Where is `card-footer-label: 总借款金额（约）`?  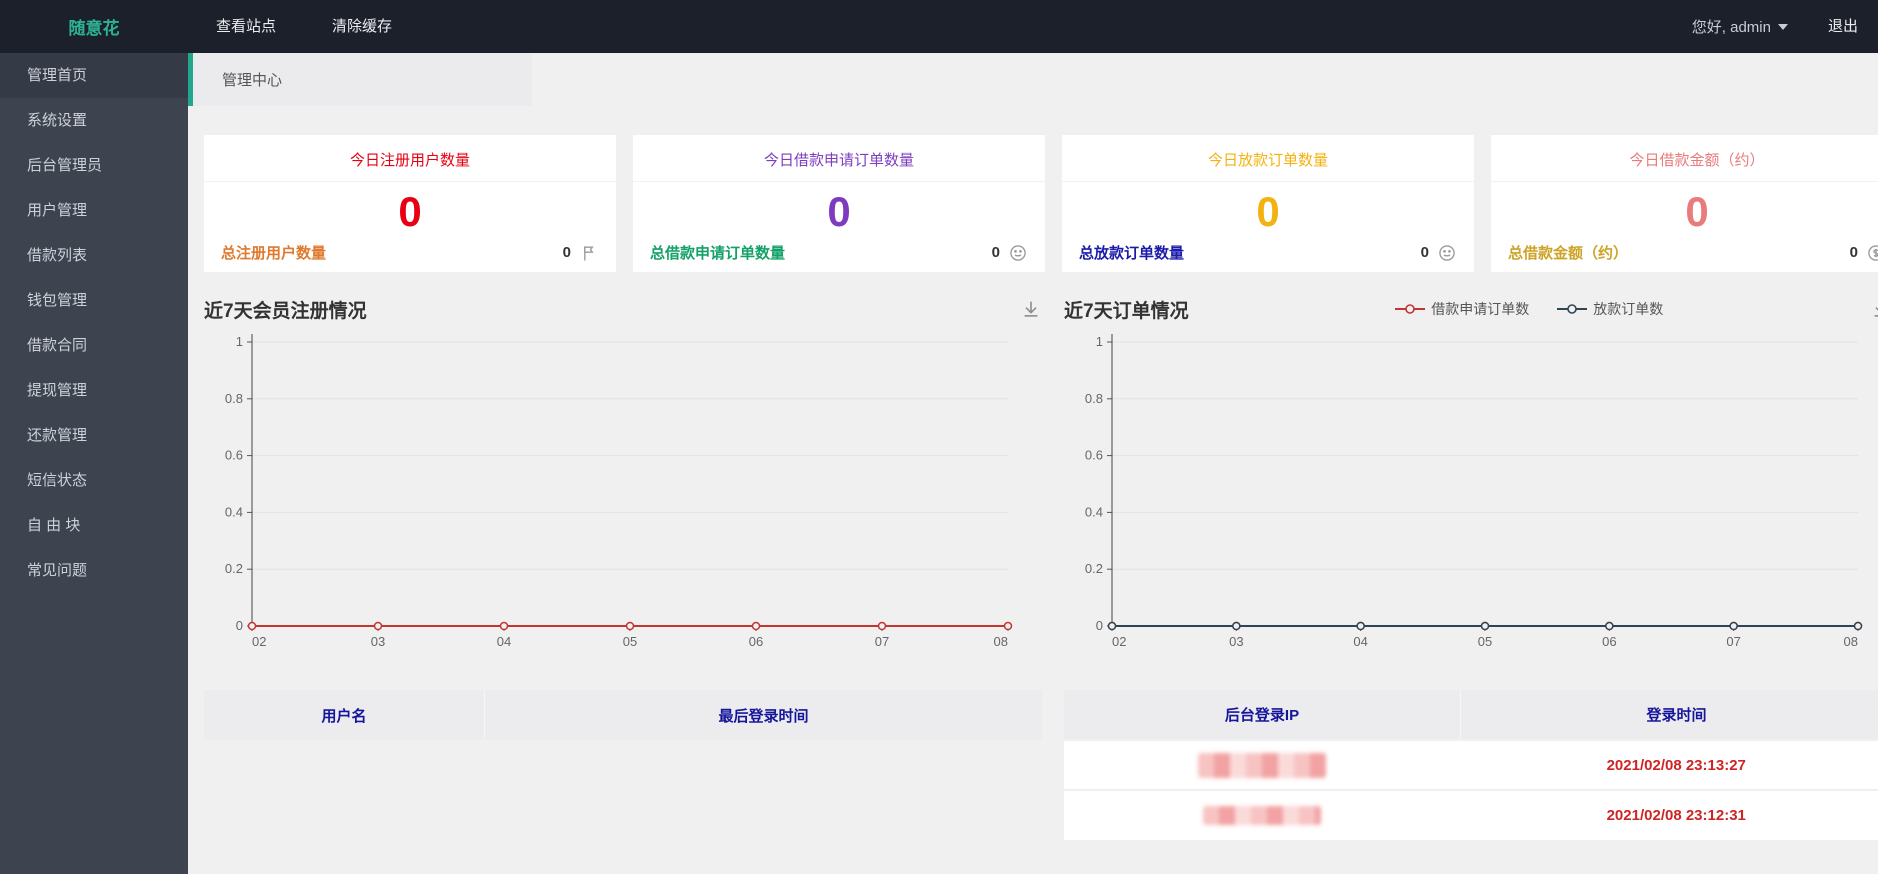
card-footer-label: 总借款金额（约） is located at coordinates (1568, 253).